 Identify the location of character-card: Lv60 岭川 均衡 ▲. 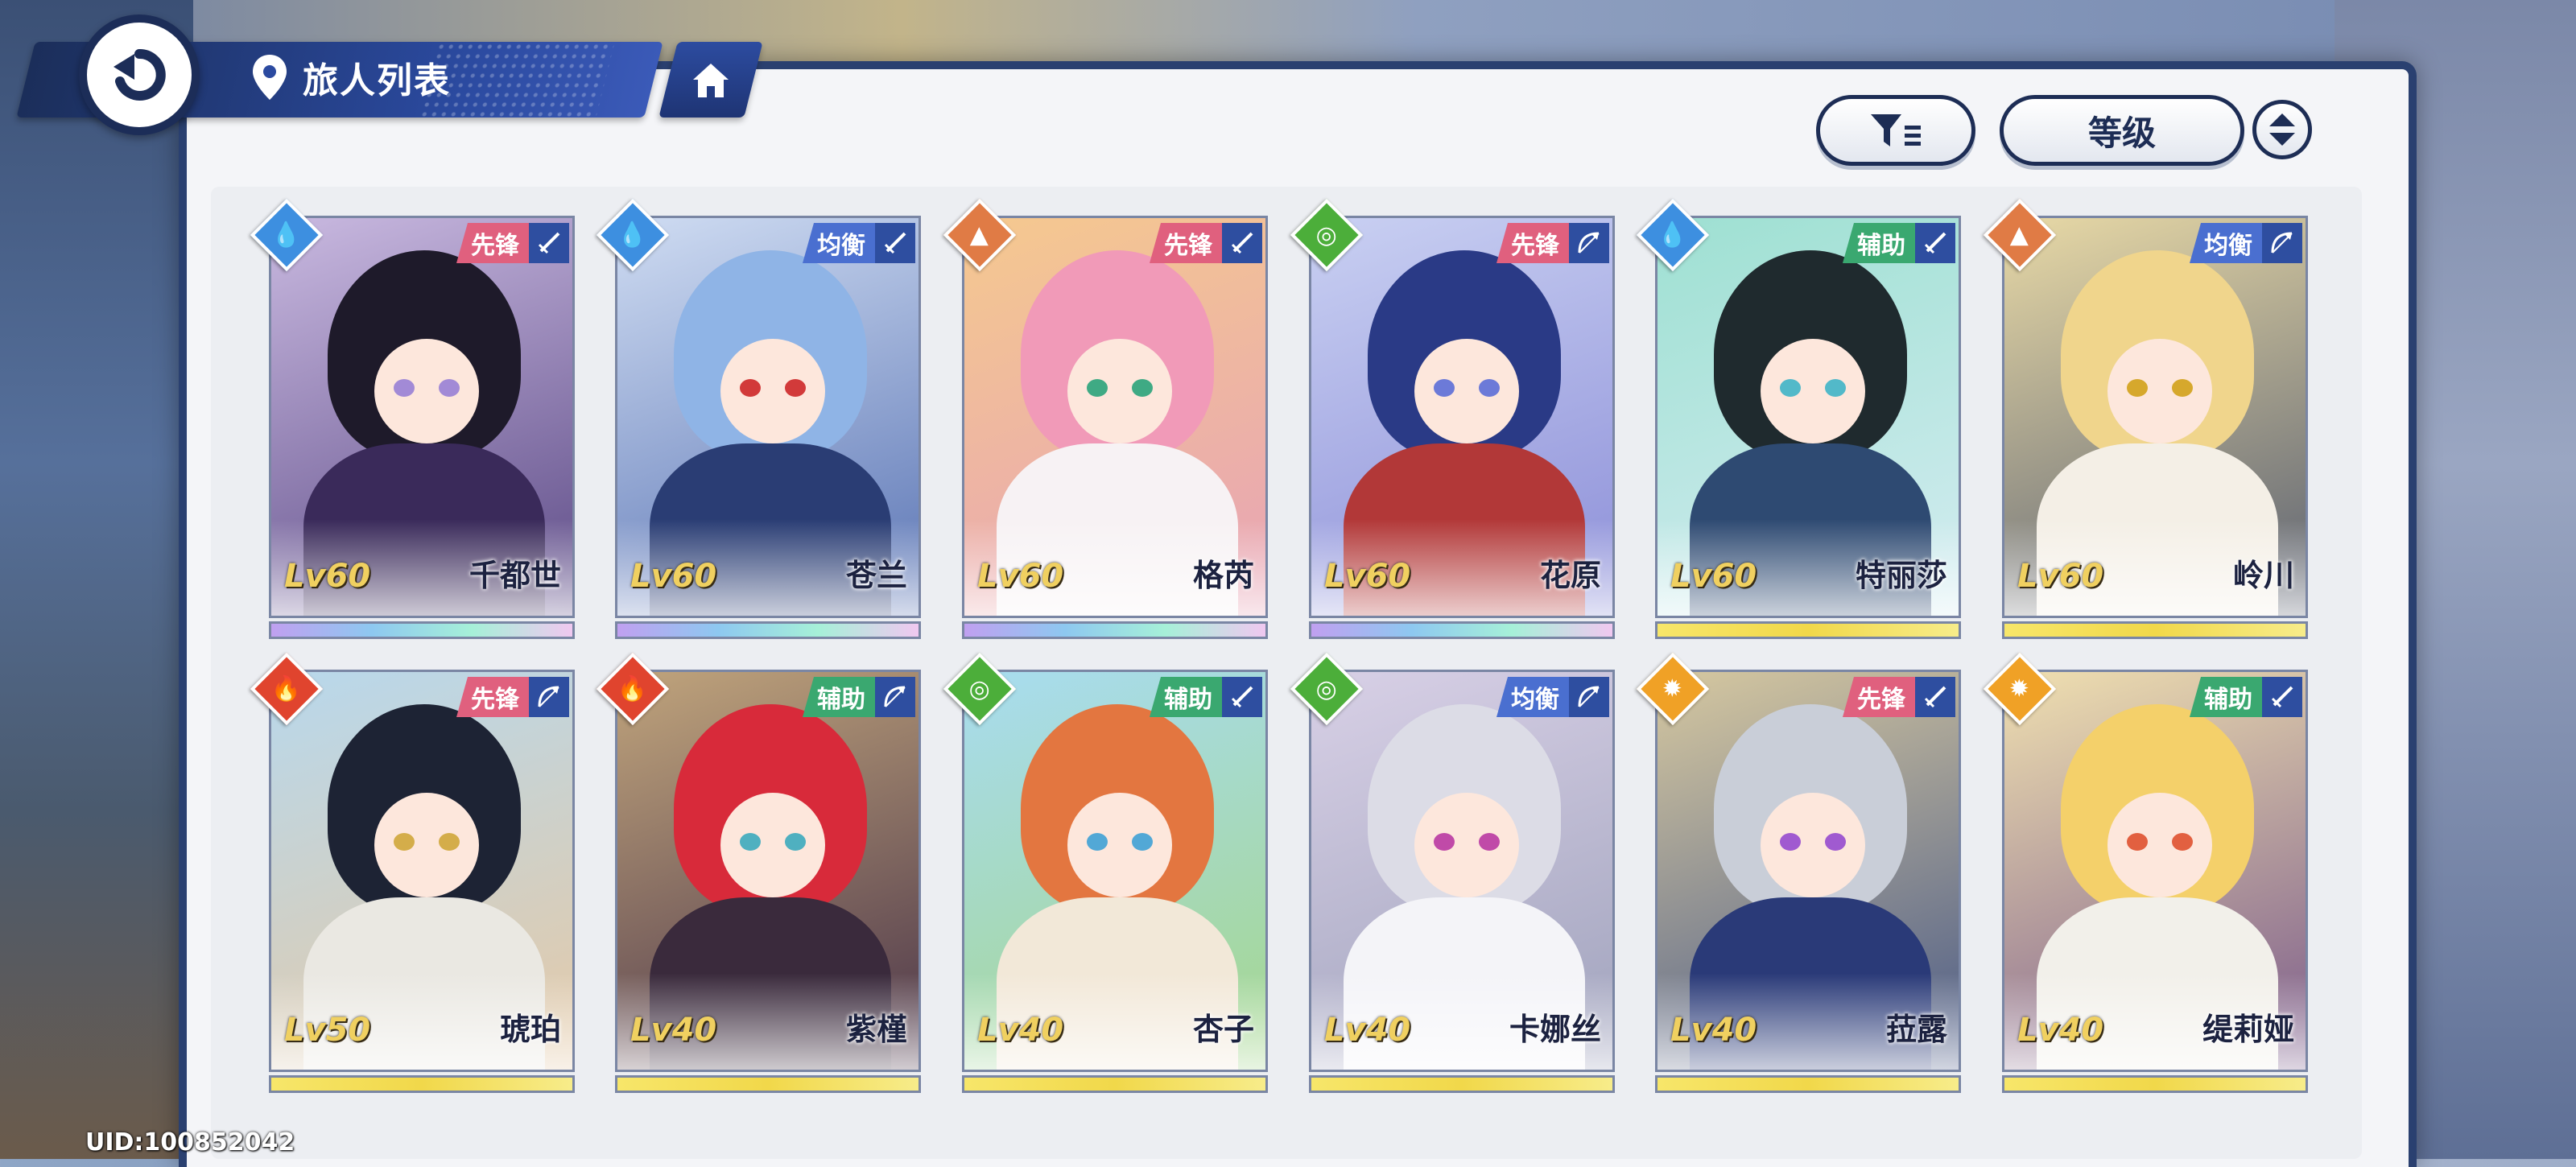
(2145, 418).